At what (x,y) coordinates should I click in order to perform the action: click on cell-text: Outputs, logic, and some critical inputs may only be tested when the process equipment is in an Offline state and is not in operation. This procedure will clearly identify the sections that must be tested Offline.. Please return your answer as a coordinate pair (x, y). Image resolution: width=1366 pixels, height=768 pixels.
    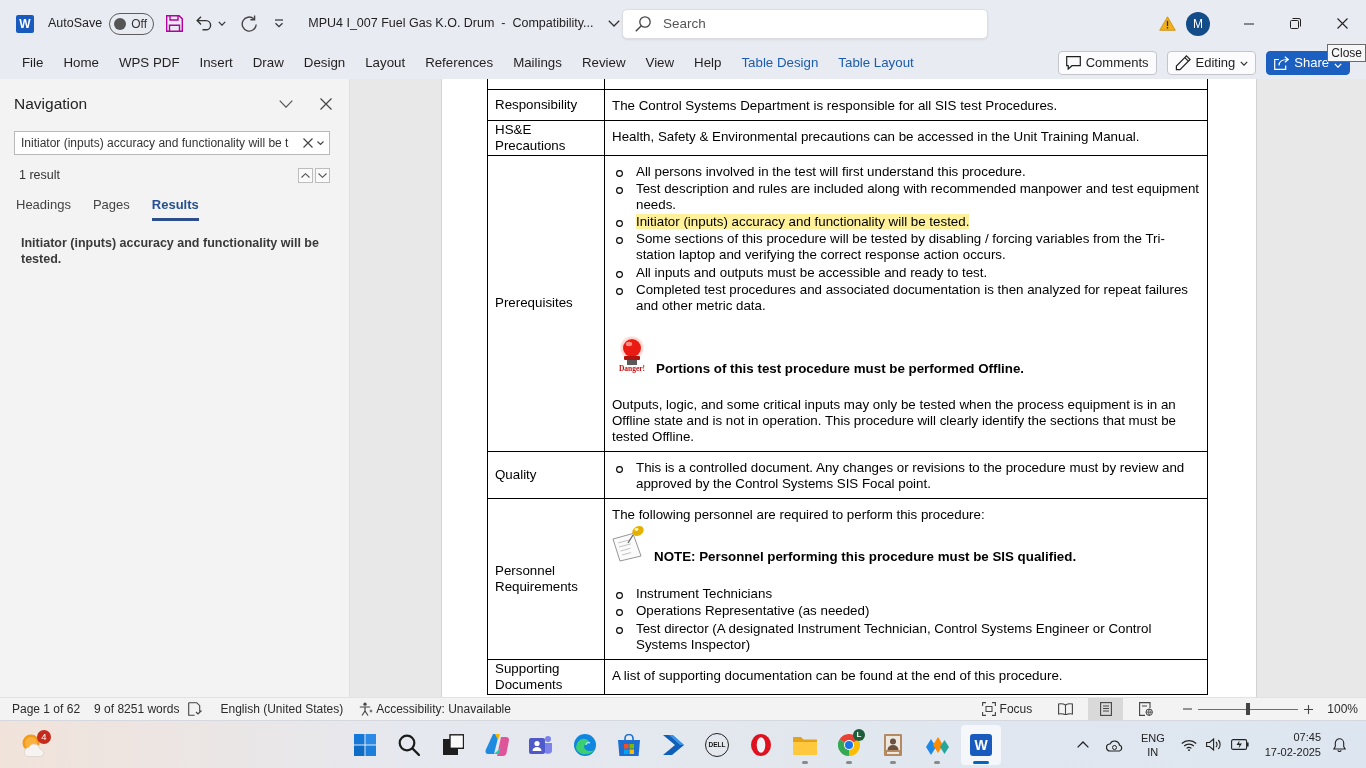
    Looking at the image, I should click on (895, 421).